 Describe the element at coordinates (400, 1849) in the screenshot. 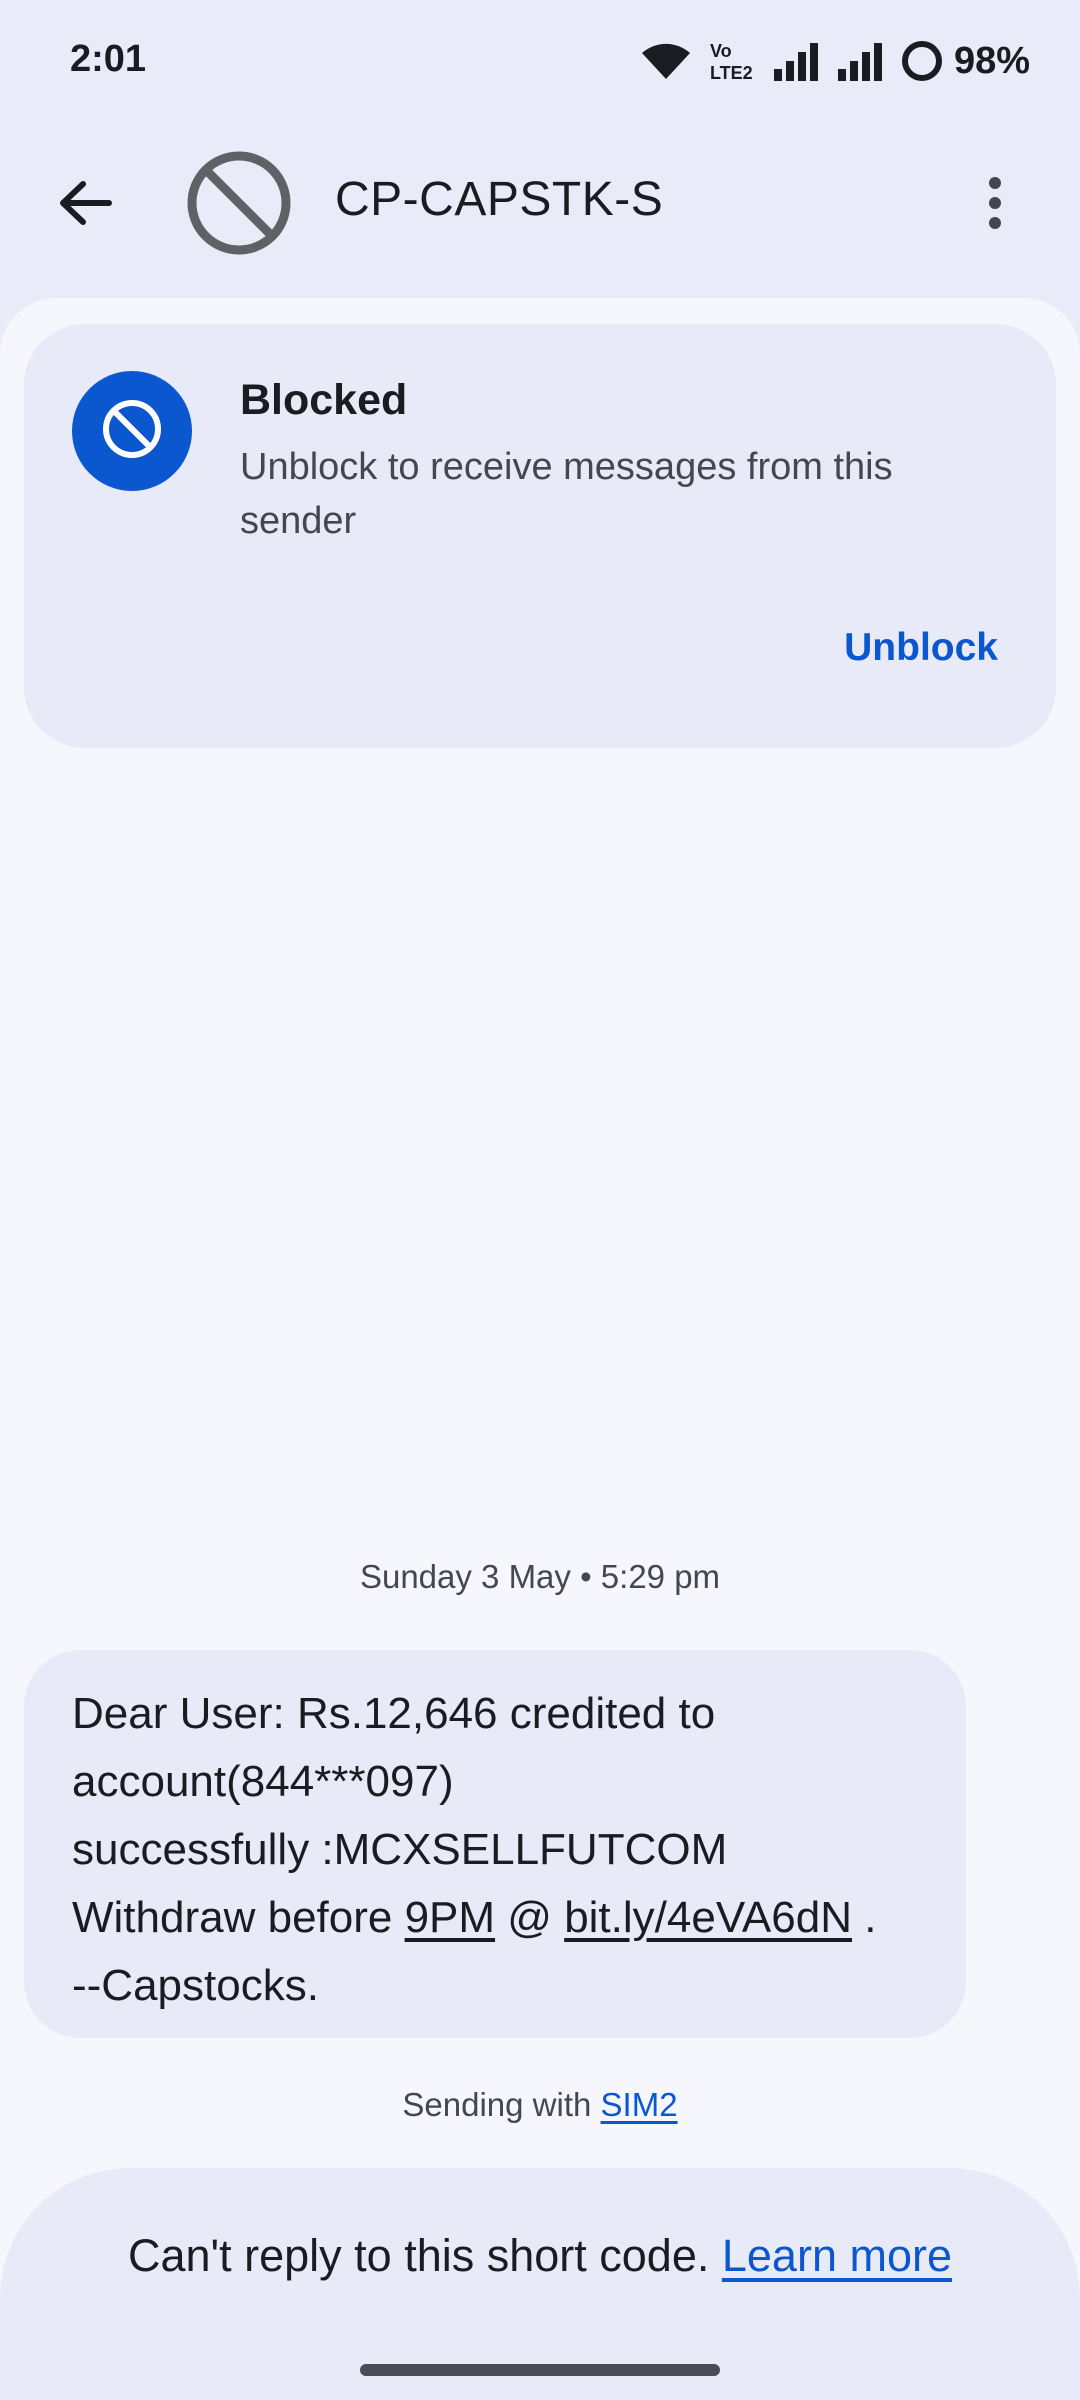

I see `message-line: successfully :MCXSELLFUTCOM` at that location.